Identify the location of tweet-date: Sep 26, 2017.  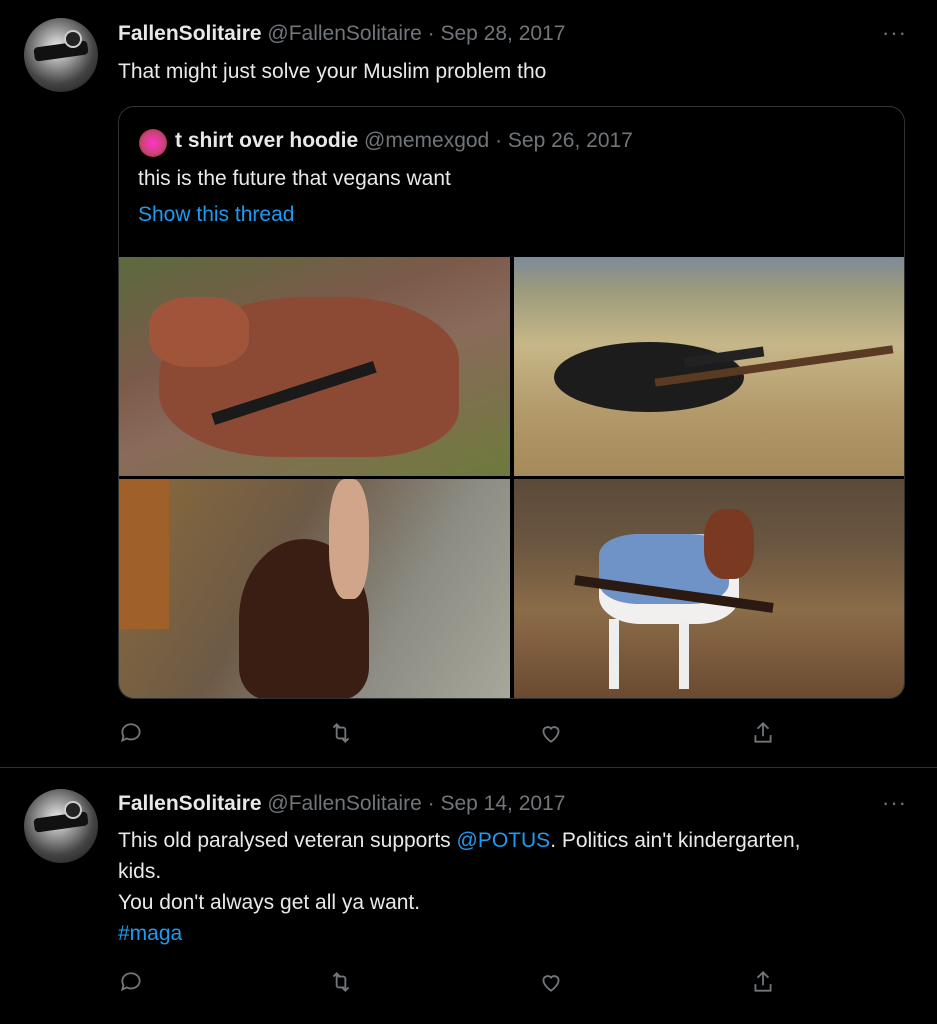
(570, 140).